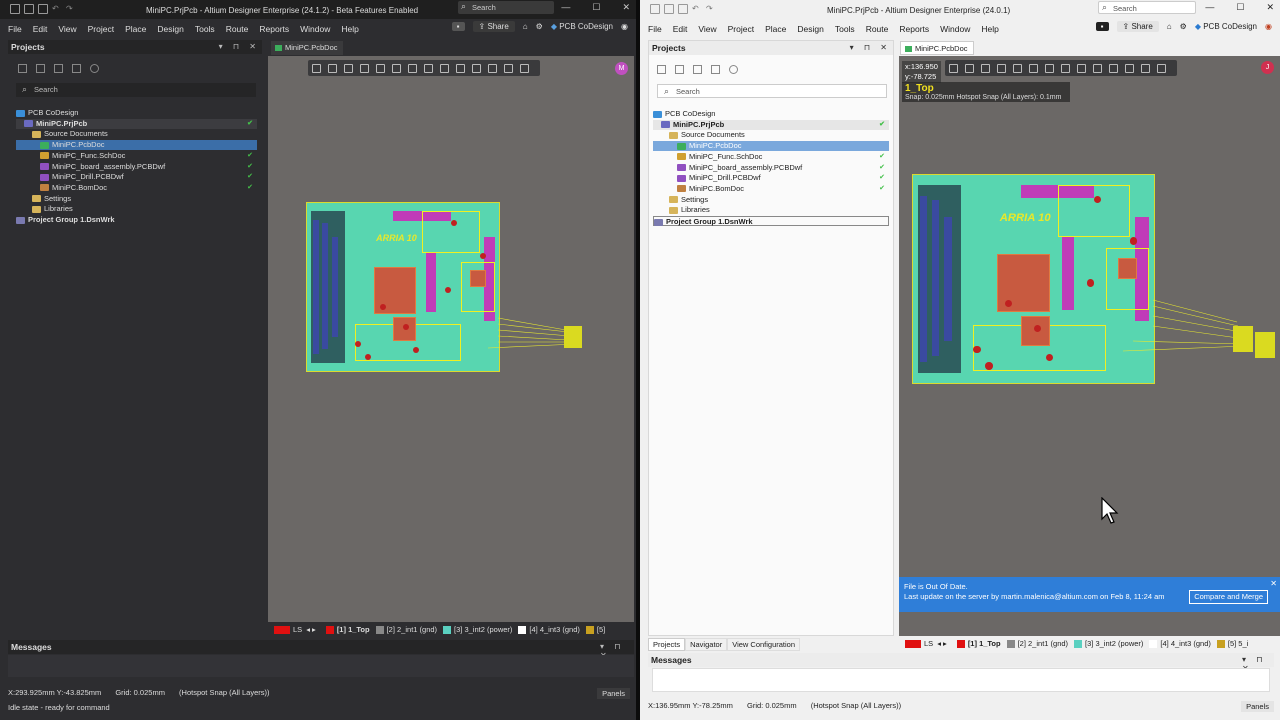 The width and height of the screenshot is (1280, 720). I want to click on track-icon, so click(1049, 68).